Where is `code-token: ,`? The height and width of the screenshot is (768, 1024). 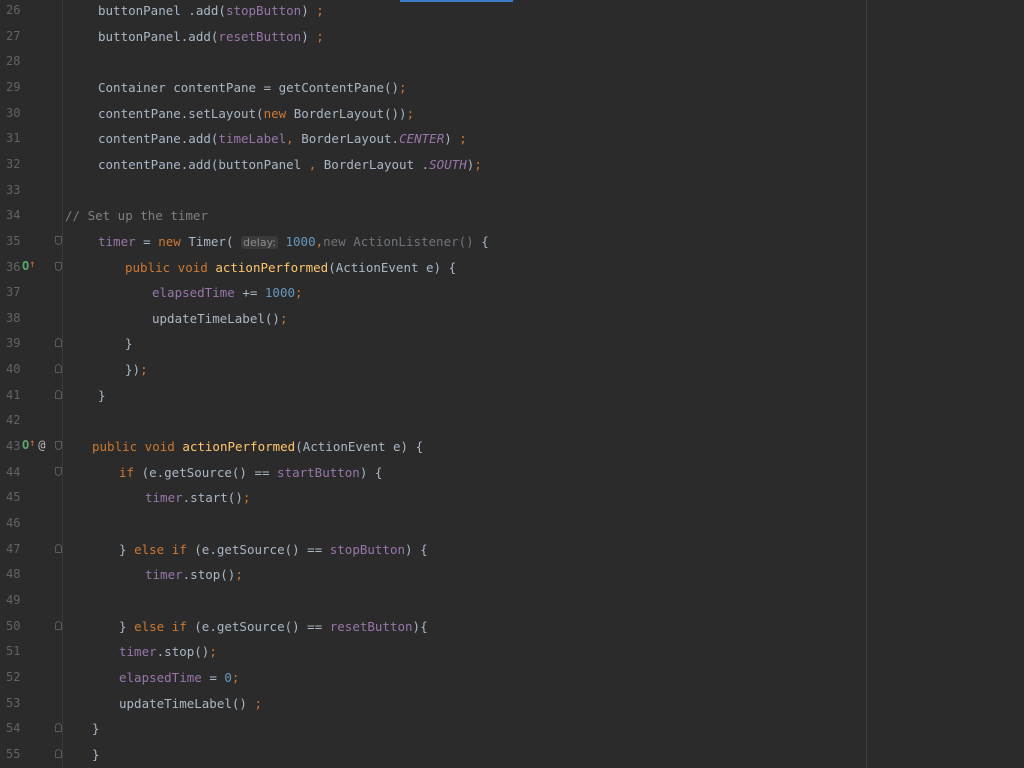
code-token: , is located at coordinates (294, 139).